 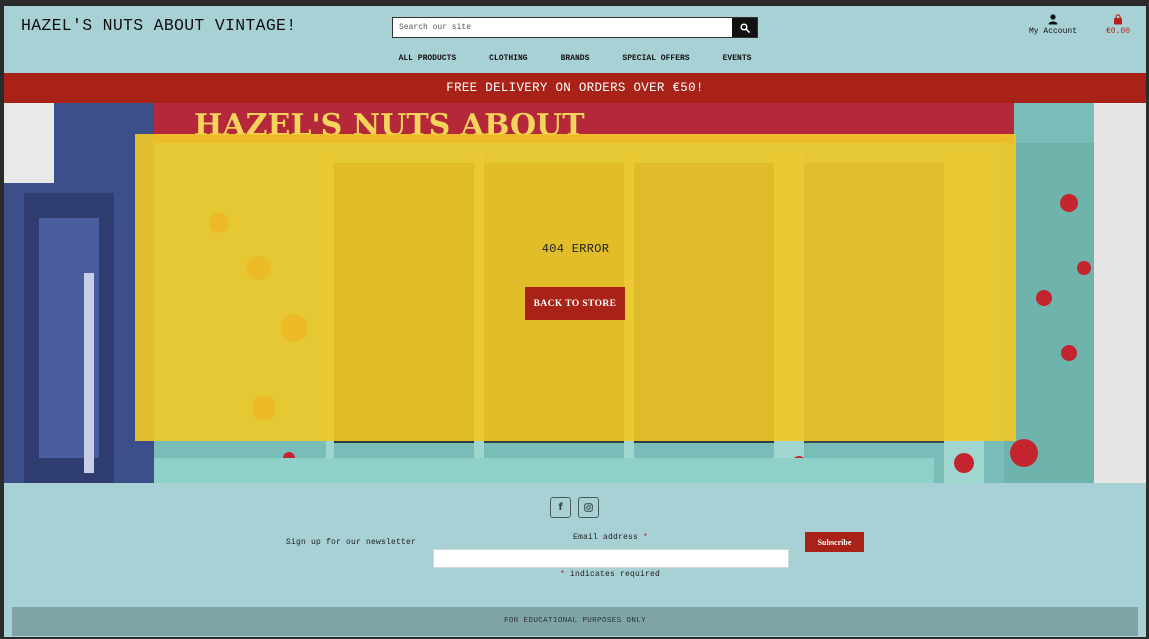 I want to click on facebook-icon: f, so click(x=560, y=507).